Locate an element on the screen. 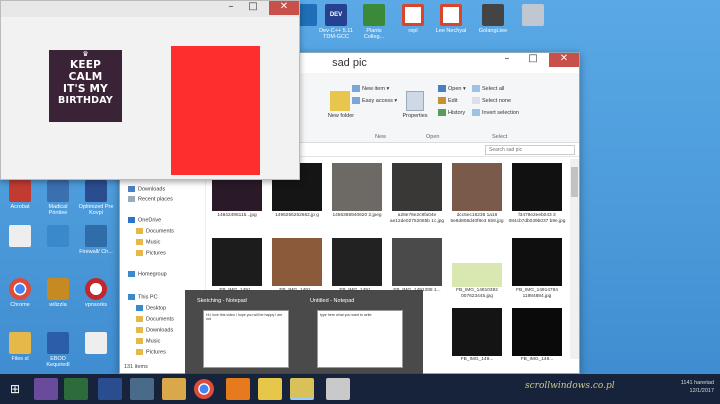  desktop-icon-optimized: Optimized Pre Kovpl is located at coordinates (96, 198).